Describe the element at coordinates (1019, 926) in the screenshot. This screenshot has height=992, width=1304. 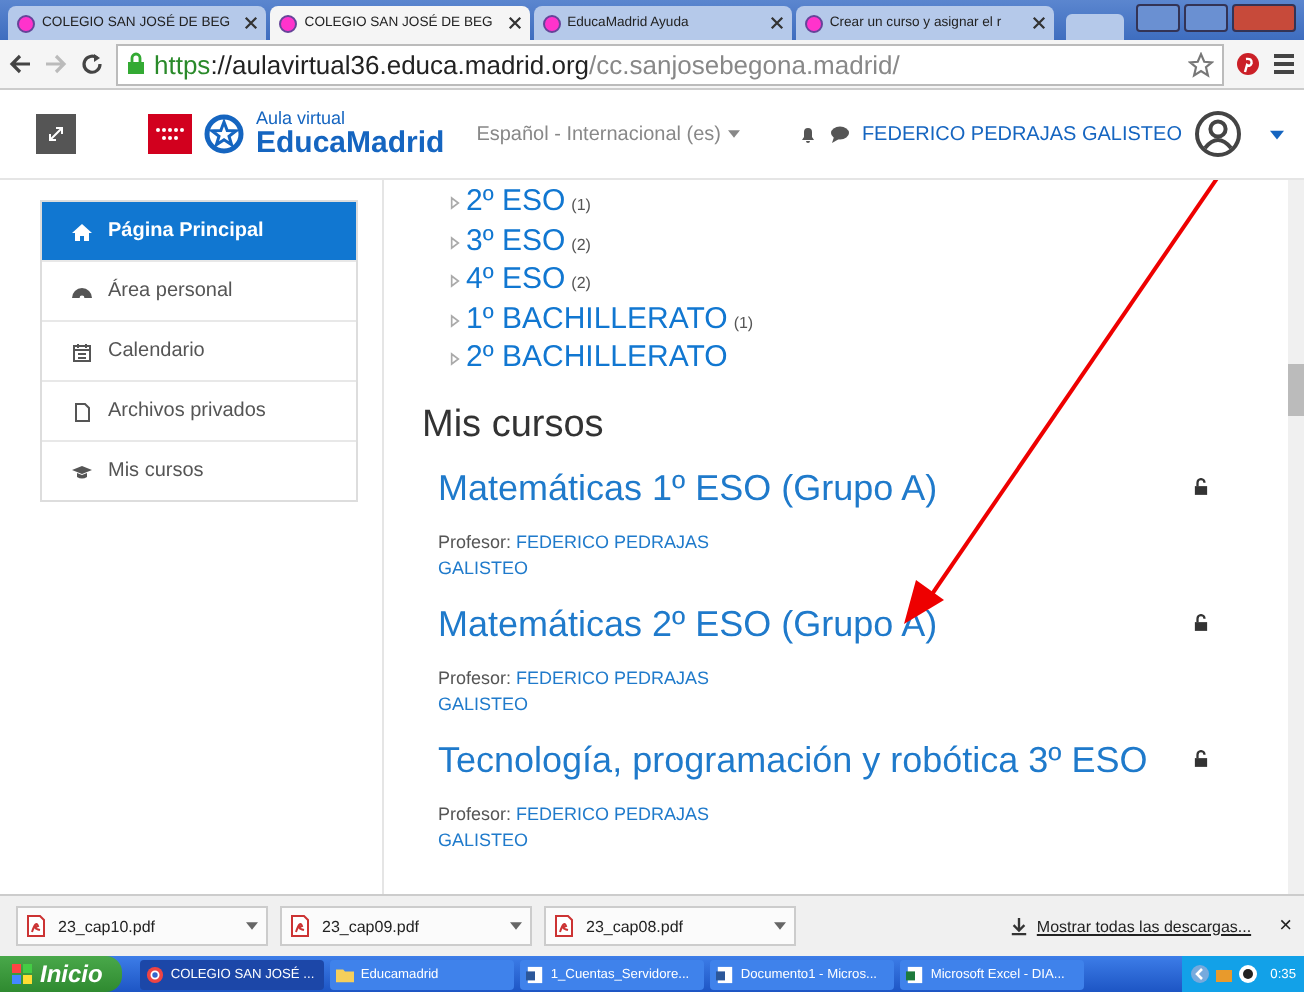
I see `download-icon` at that location.